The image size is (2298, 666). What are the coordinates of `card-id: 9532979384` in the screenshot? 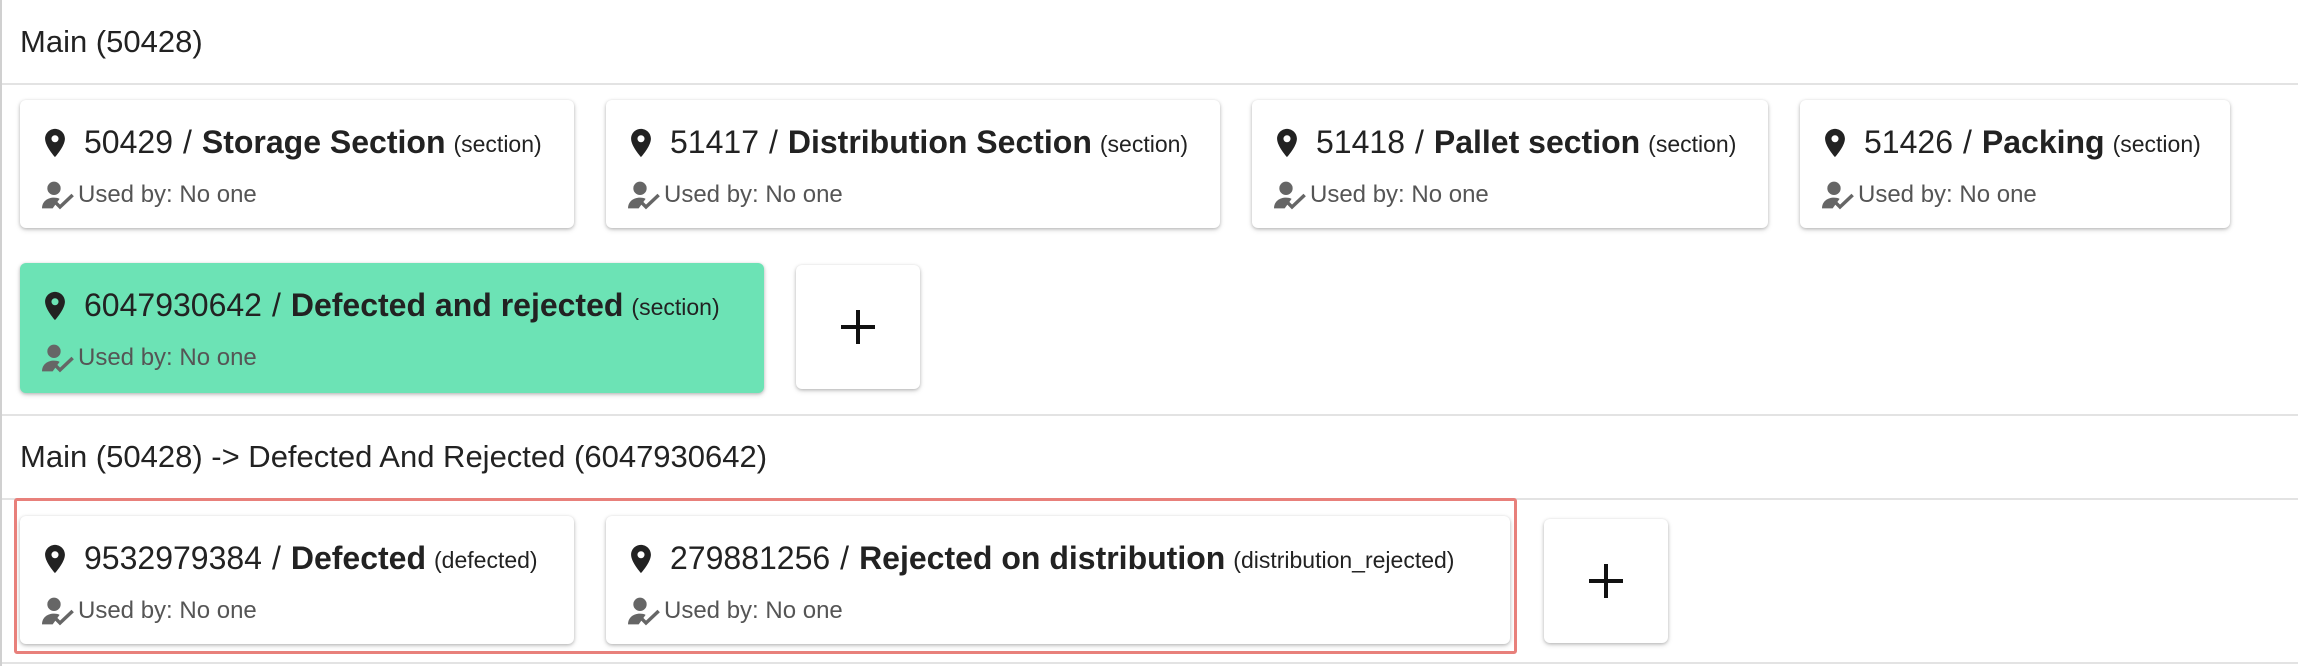 It's located at (173, 558).